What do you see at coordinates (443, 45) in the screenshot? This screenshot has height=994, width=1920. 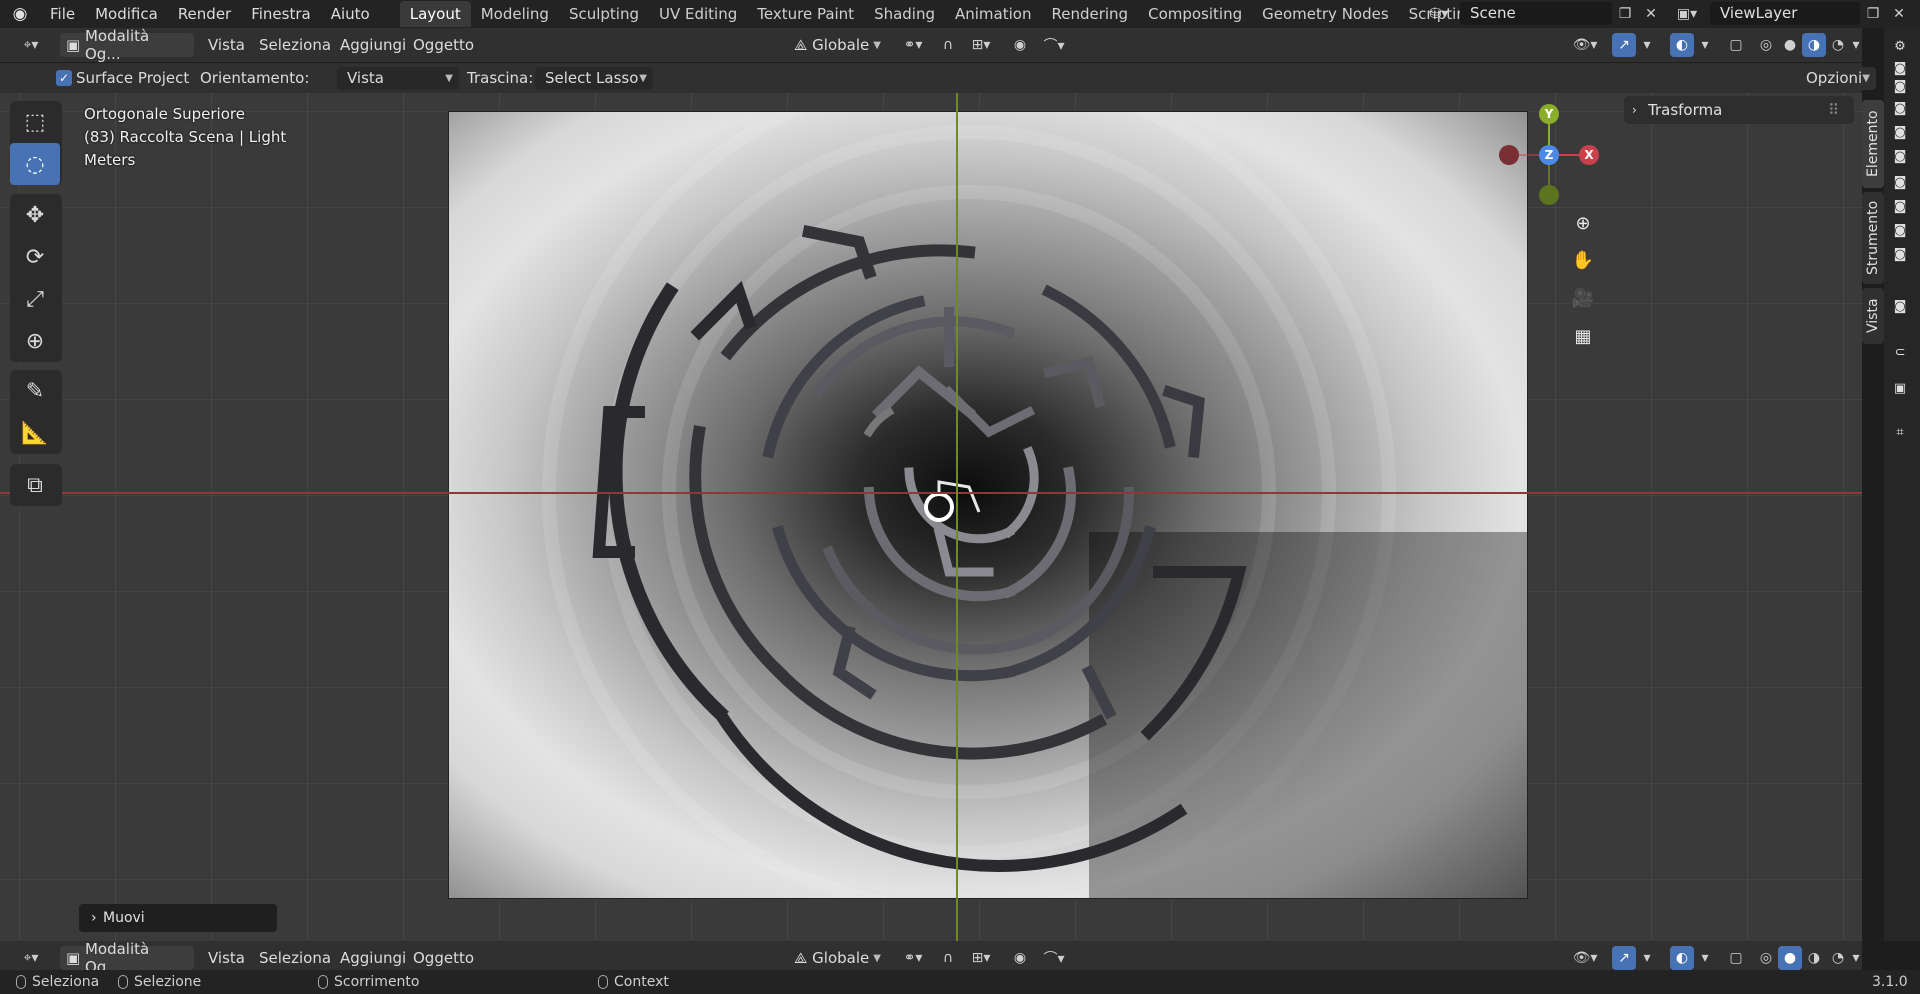 I see `object-menu: Oggetto` at bounding box center [443, 45].